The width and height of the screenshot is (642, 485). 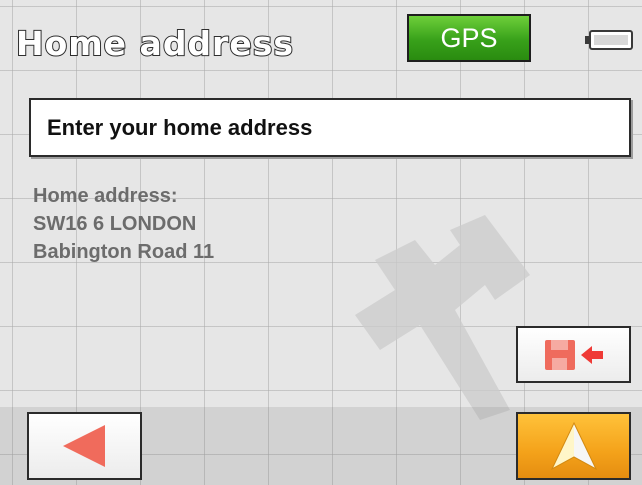 What do you see at coordinates (469, 38) in the screenshot?
I see `gps-status-badge: GPS` at bounding box center [469, 38].